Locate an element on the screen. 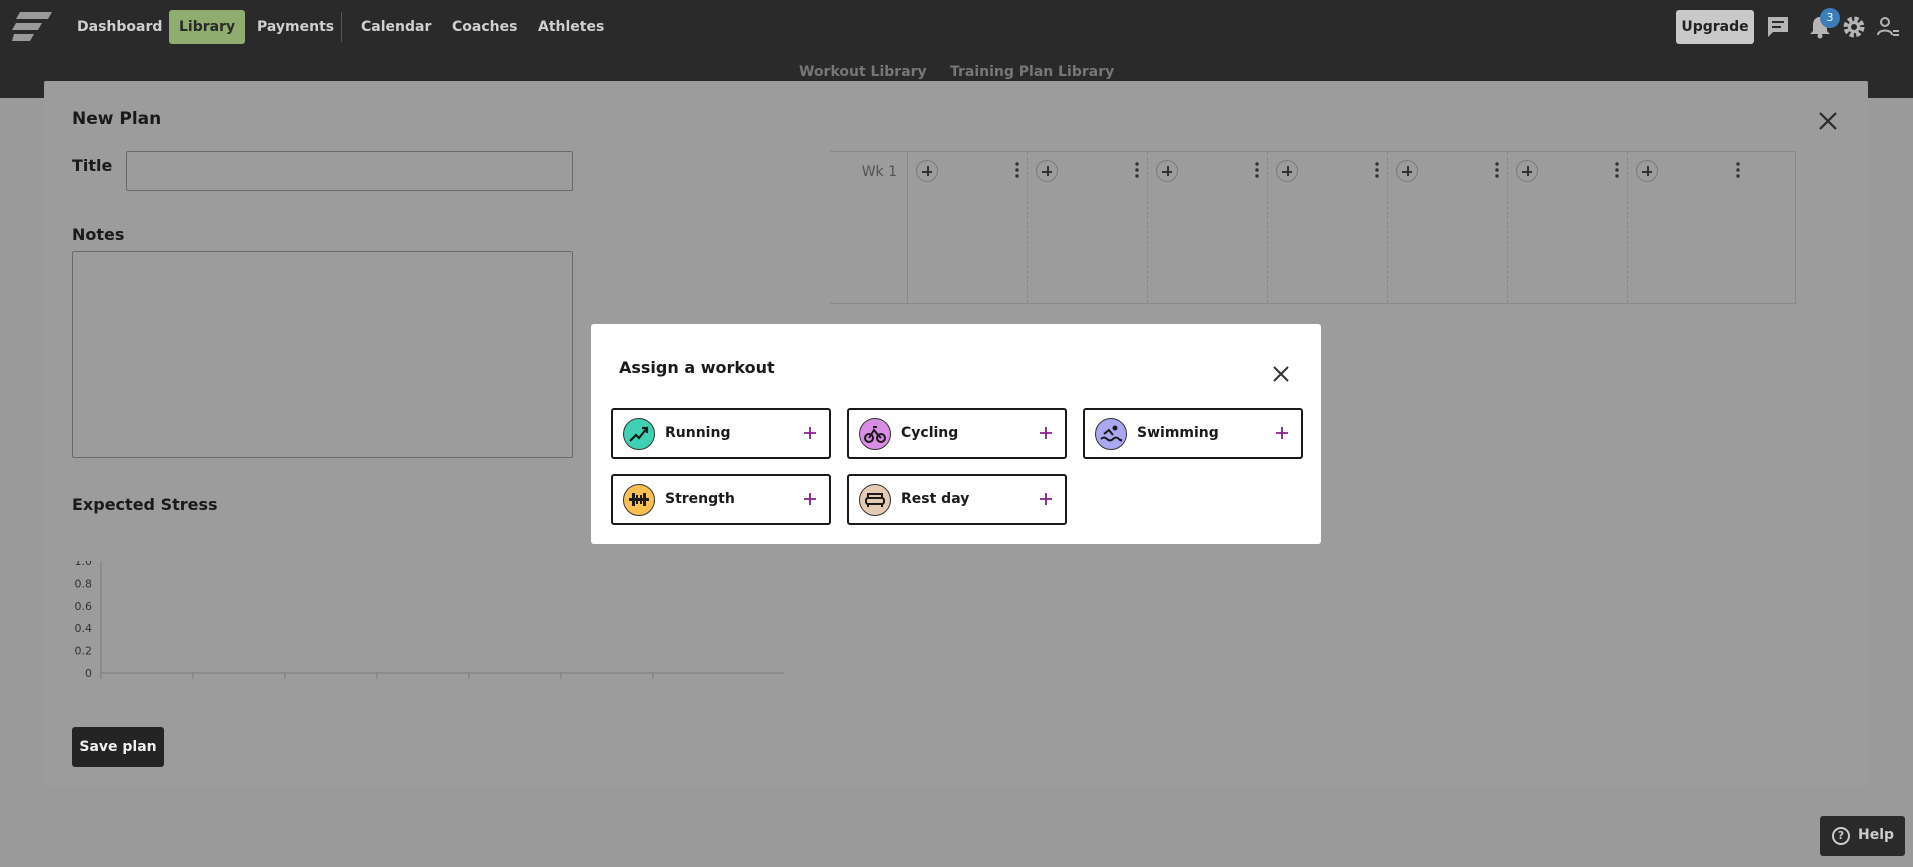 This screenshot has width=1913, height=867. y-tick-label: 0.2 is located at coordinates (84, 651).